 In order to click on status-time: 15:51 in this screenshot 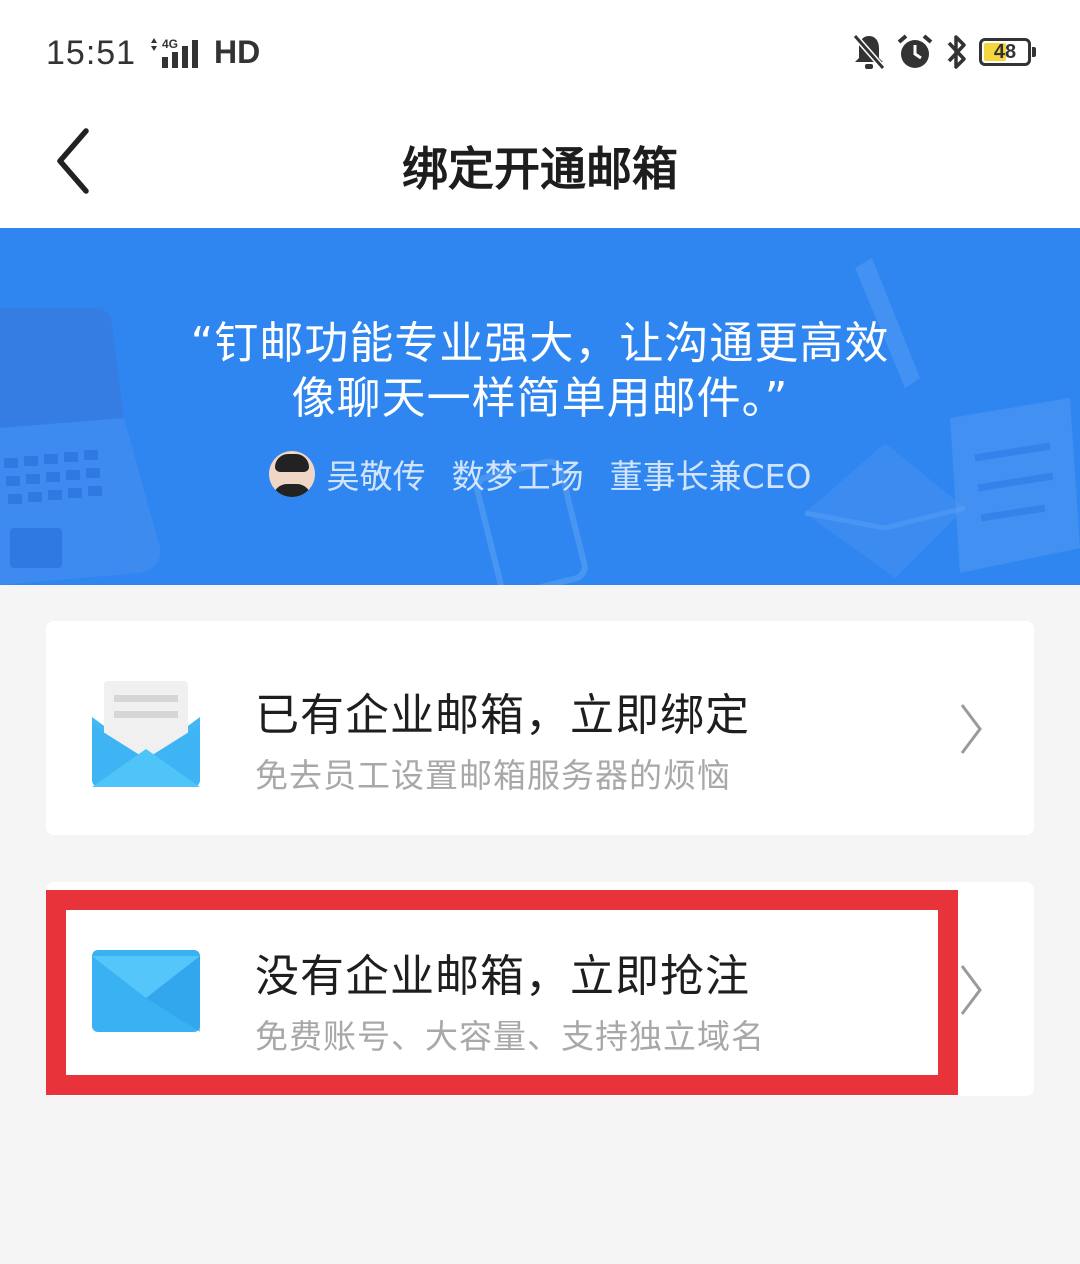, I will do `click(91, 53)`.